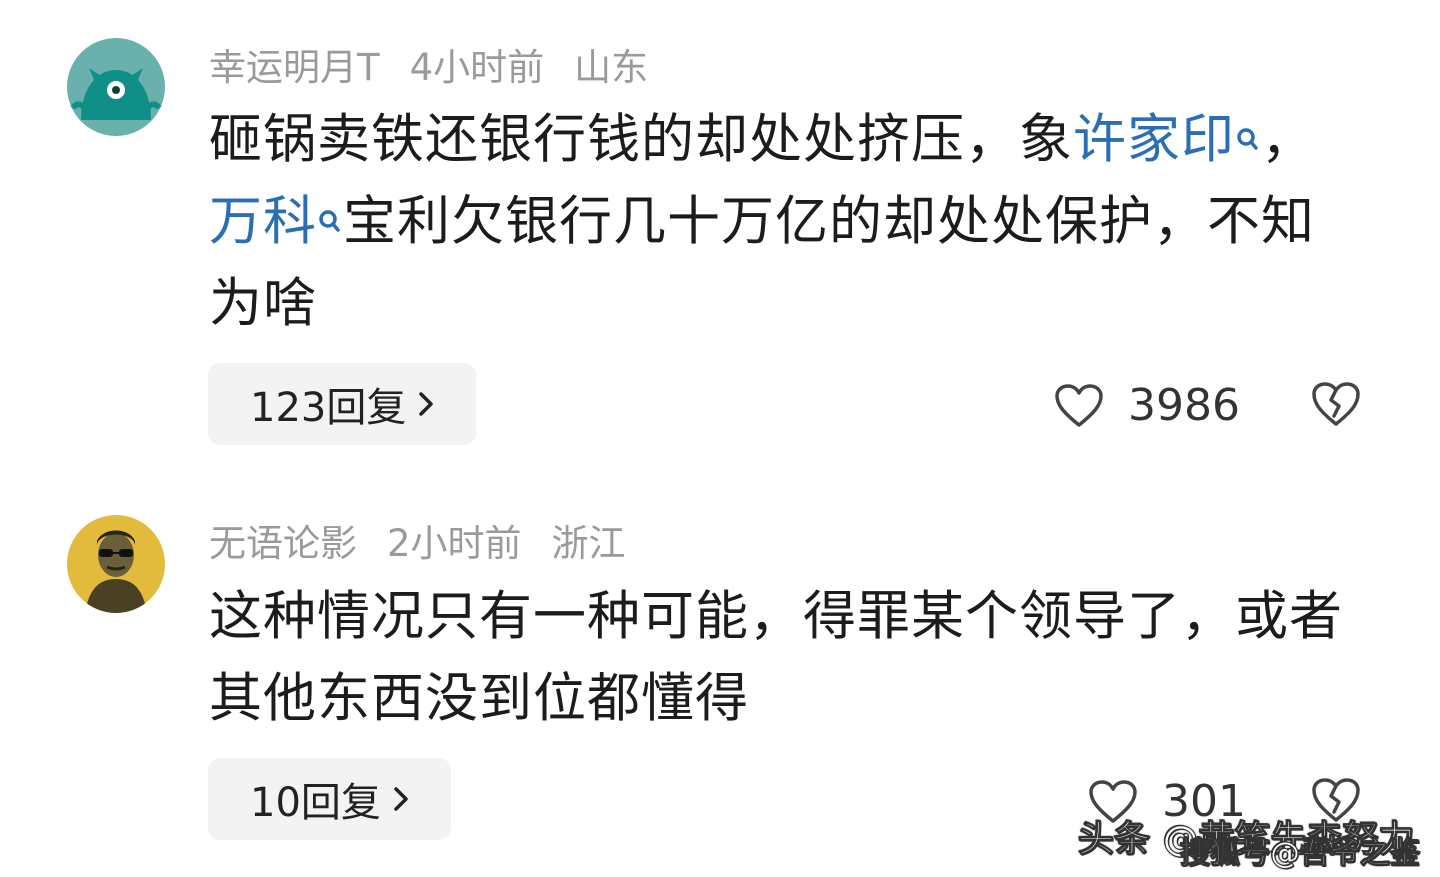 This screenshot has height=877, width=1440. I want to click on watermark-sohu: 搜狐号@吾爷之鉴, so click(1300, 854).